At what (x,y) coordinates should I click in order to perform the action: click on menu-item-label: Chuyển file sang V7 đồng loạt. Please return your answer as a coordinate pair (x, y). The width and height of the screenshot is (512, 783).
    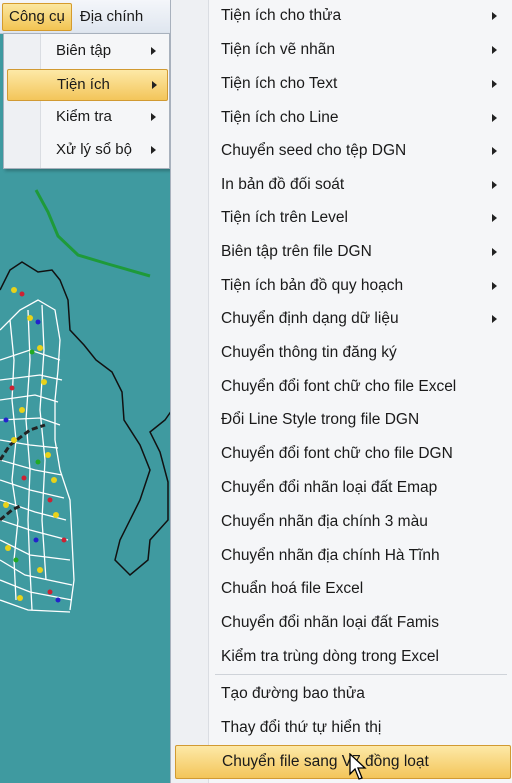
    Looking at the image, I should click on (325, 761).